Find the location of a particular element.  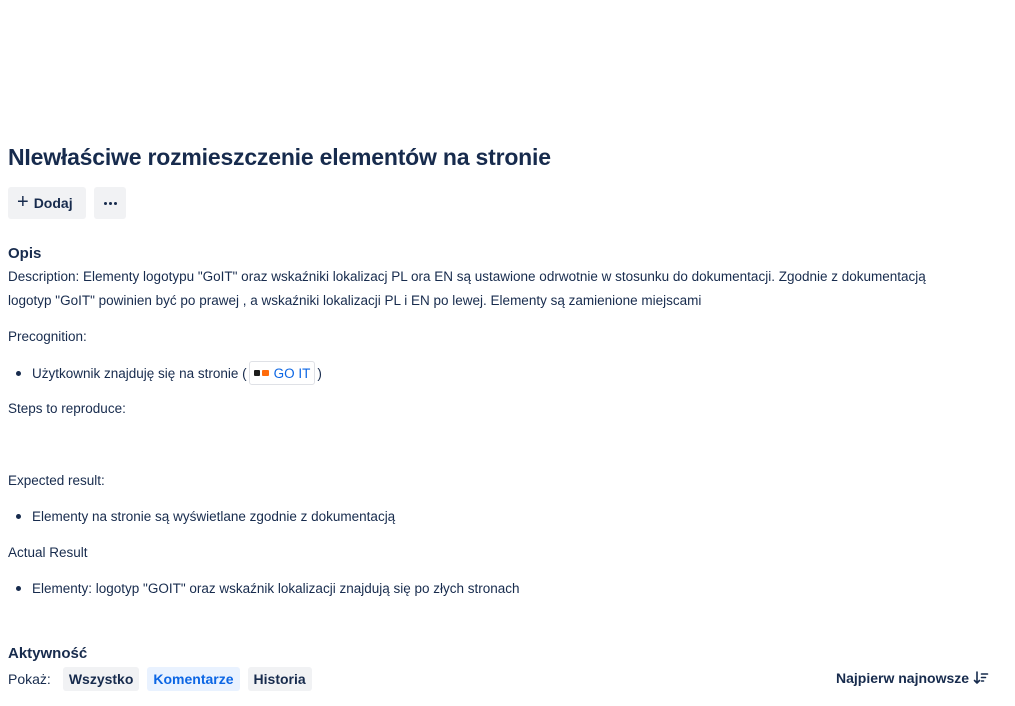

precondition-label: Precognition: is located at coordinates (47, 336).